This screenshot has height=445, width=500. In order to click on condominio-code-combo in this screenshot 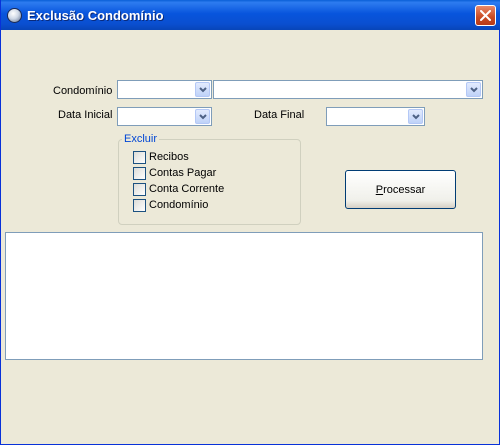, I will do `click(164, 89)`.